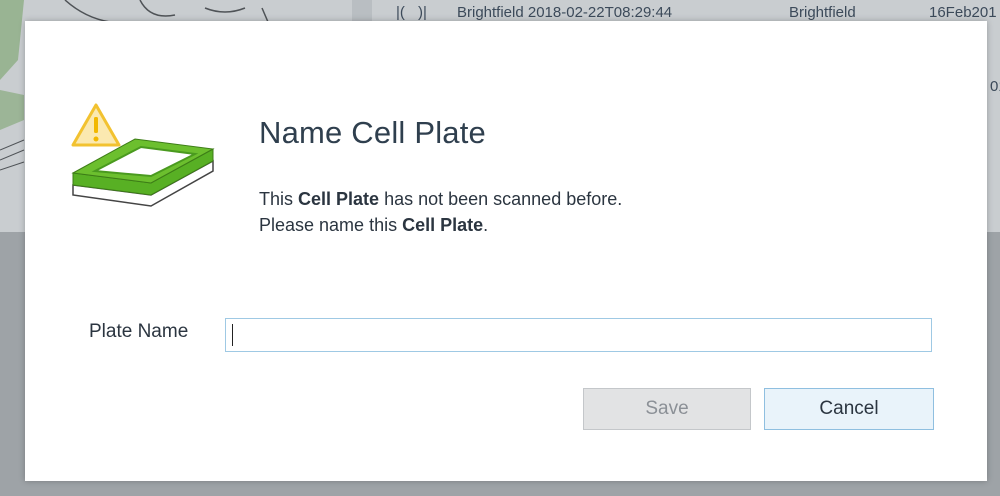 The height and width of the screenshot is (496, 1000). What do you see at coordinates (995, 86) in the screenshot?
I see `background-text-fragment: 01` at bounding box center [995, 86].